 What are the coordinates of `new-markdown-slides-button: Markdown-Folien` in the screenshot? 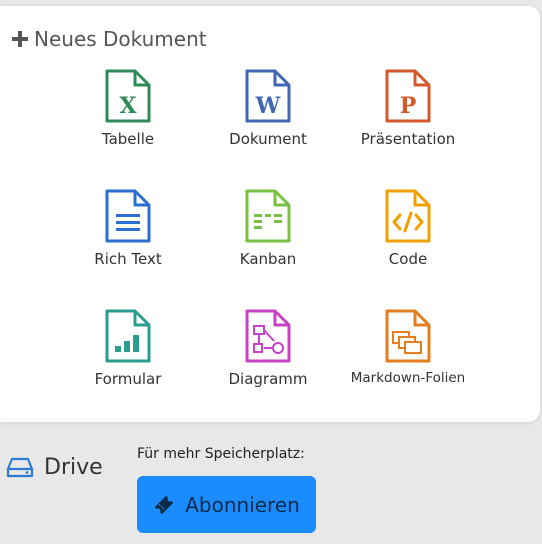 It's located at (408, 368).